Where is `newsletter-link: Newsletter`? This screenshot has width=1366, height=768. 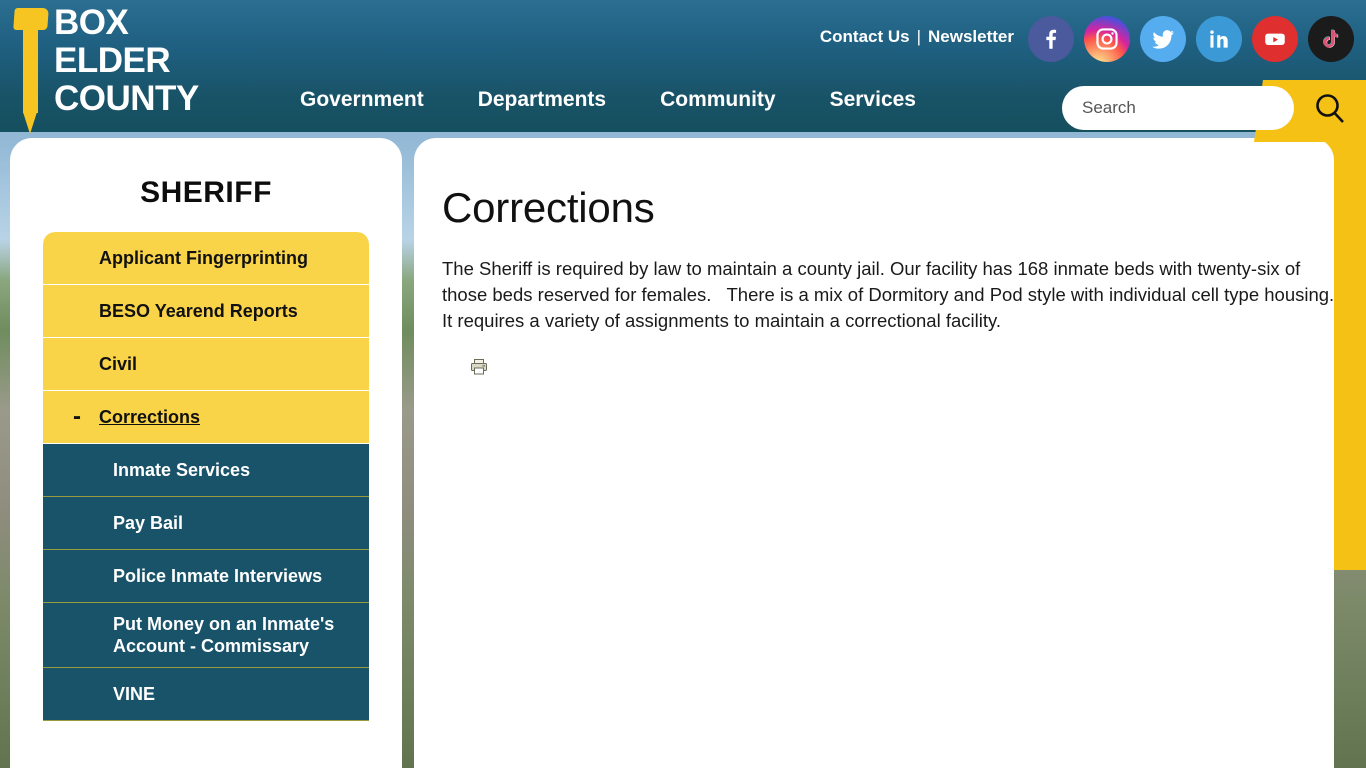 newsletter-link: Newsletter is located at coordinates (971, 36).